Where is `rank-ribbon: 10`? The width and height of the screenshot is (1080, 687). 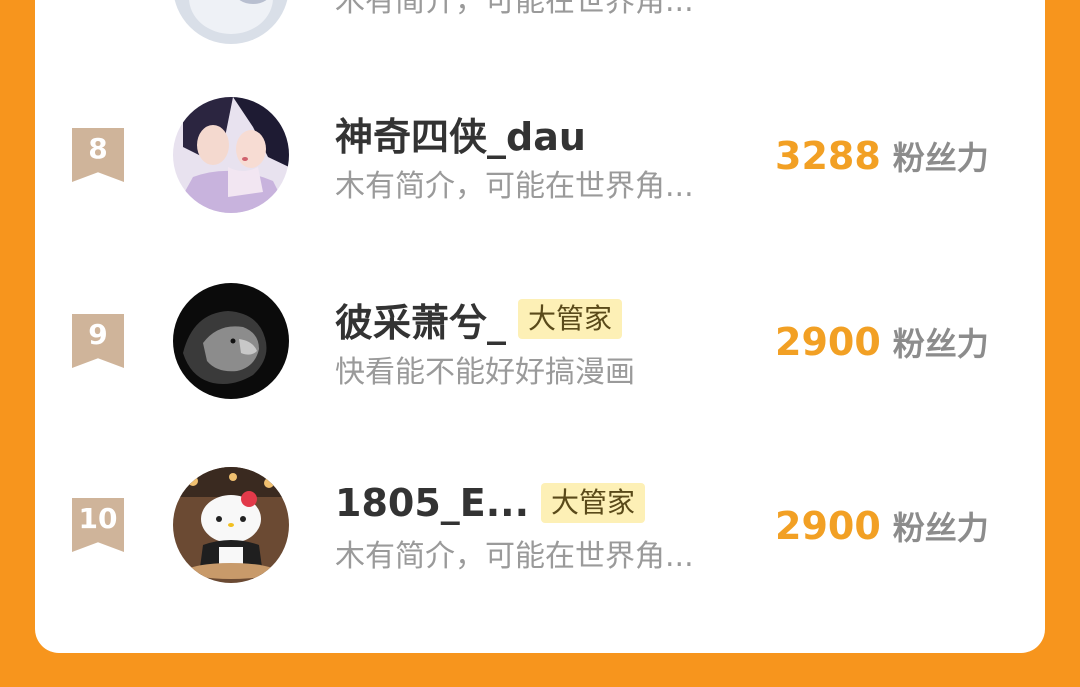 rank-ribbon: 10 is located at coordinates (98, 525).